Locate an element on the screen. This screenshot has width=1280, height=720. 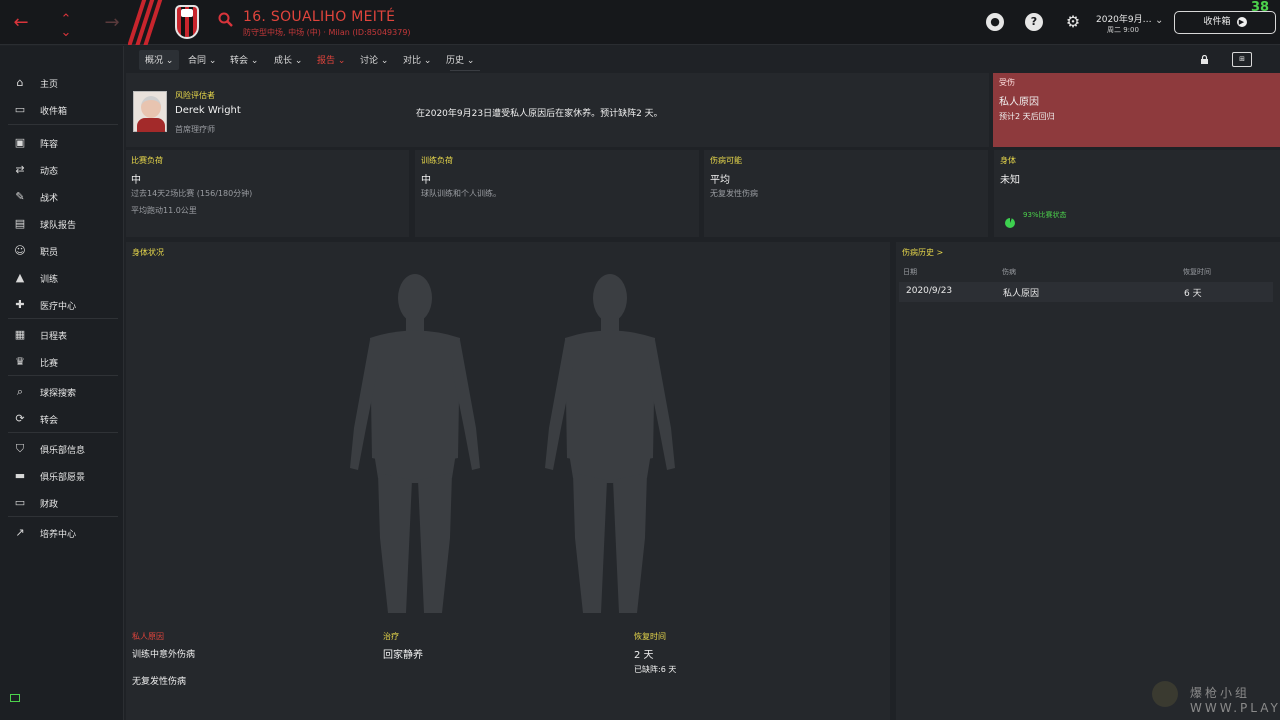
sidebar-item-training: ▲ 训练 is located at coordinates (64, 278).